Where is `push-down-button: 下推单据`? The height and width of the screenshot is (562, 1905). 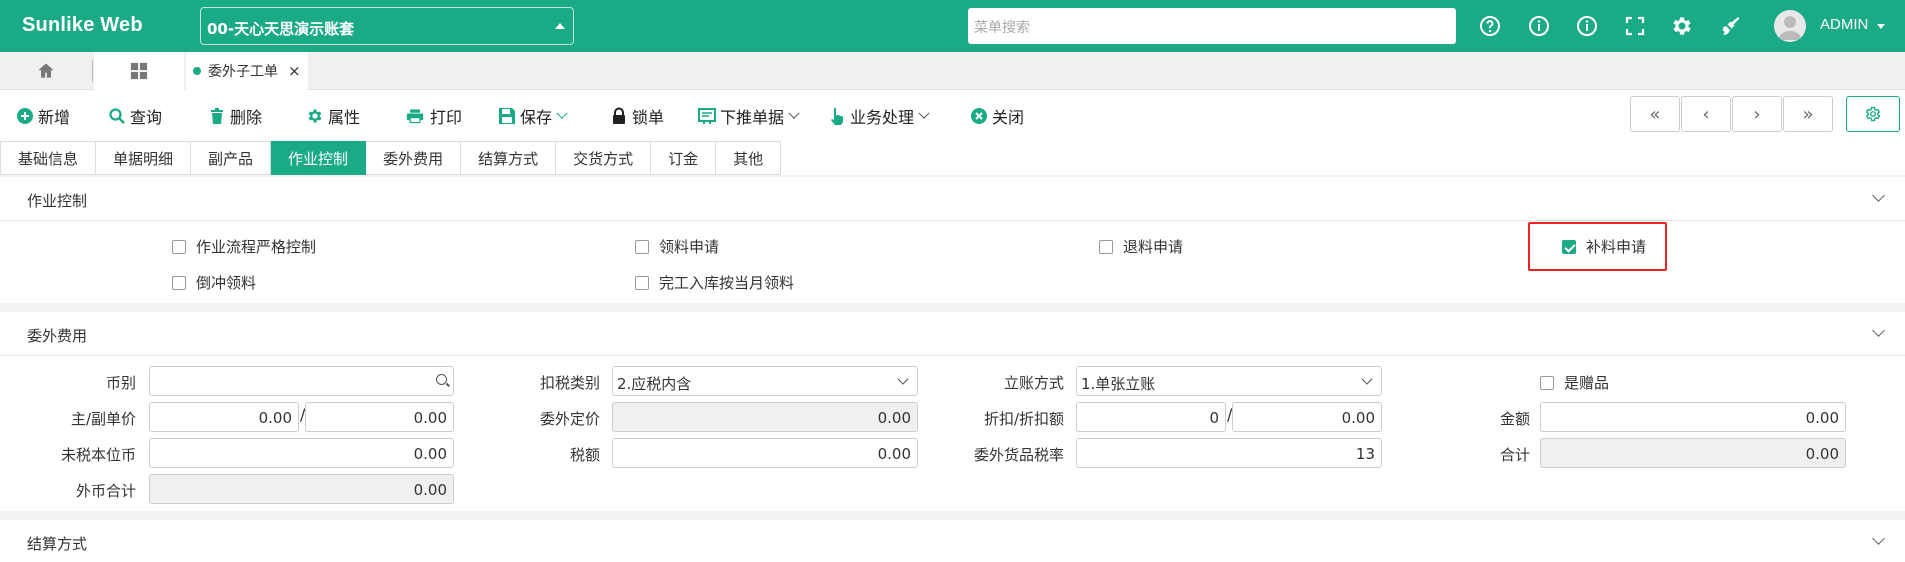
push-down-button: 下推单据 is located at coordinates (749, 116).